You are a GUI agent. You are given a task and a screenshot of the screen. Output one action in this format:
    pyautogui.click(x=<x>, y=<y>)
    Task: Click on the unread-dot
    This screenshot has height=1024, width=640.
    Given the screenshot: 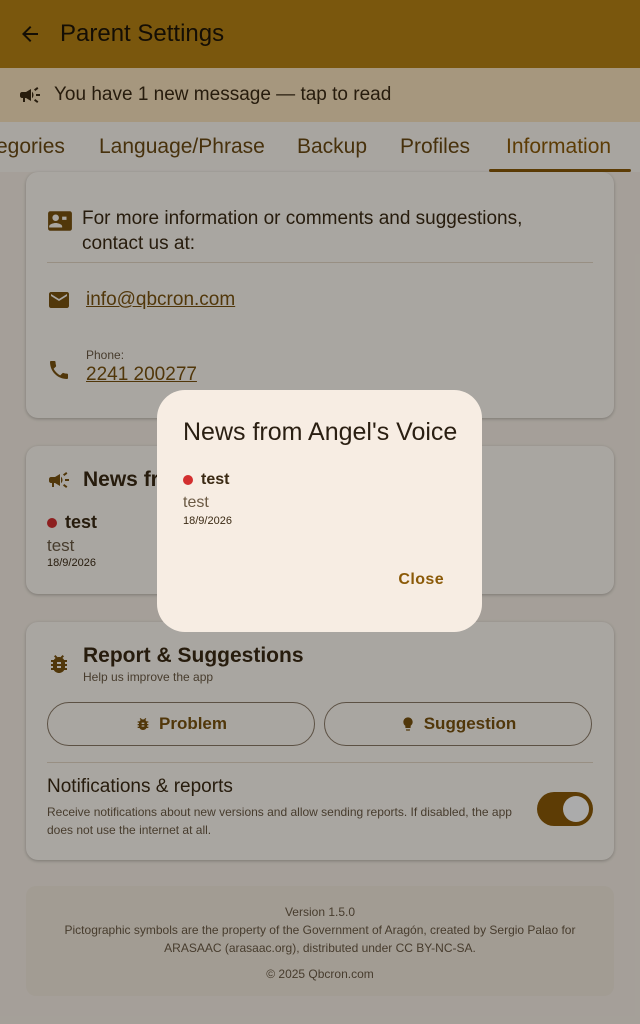 What is the action you would take?
    pyautogui.click(x=188, y=480)
    